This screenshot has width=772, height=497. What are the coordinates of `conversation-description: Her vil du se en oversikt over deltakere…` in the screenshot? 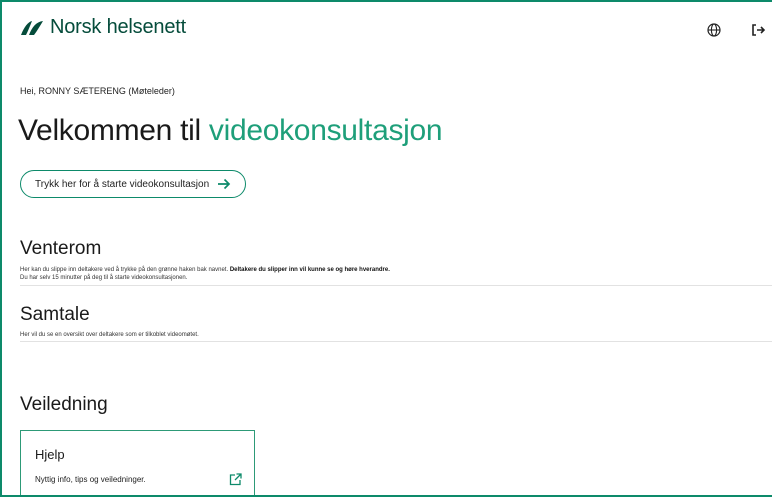 It's located at (109, 335).